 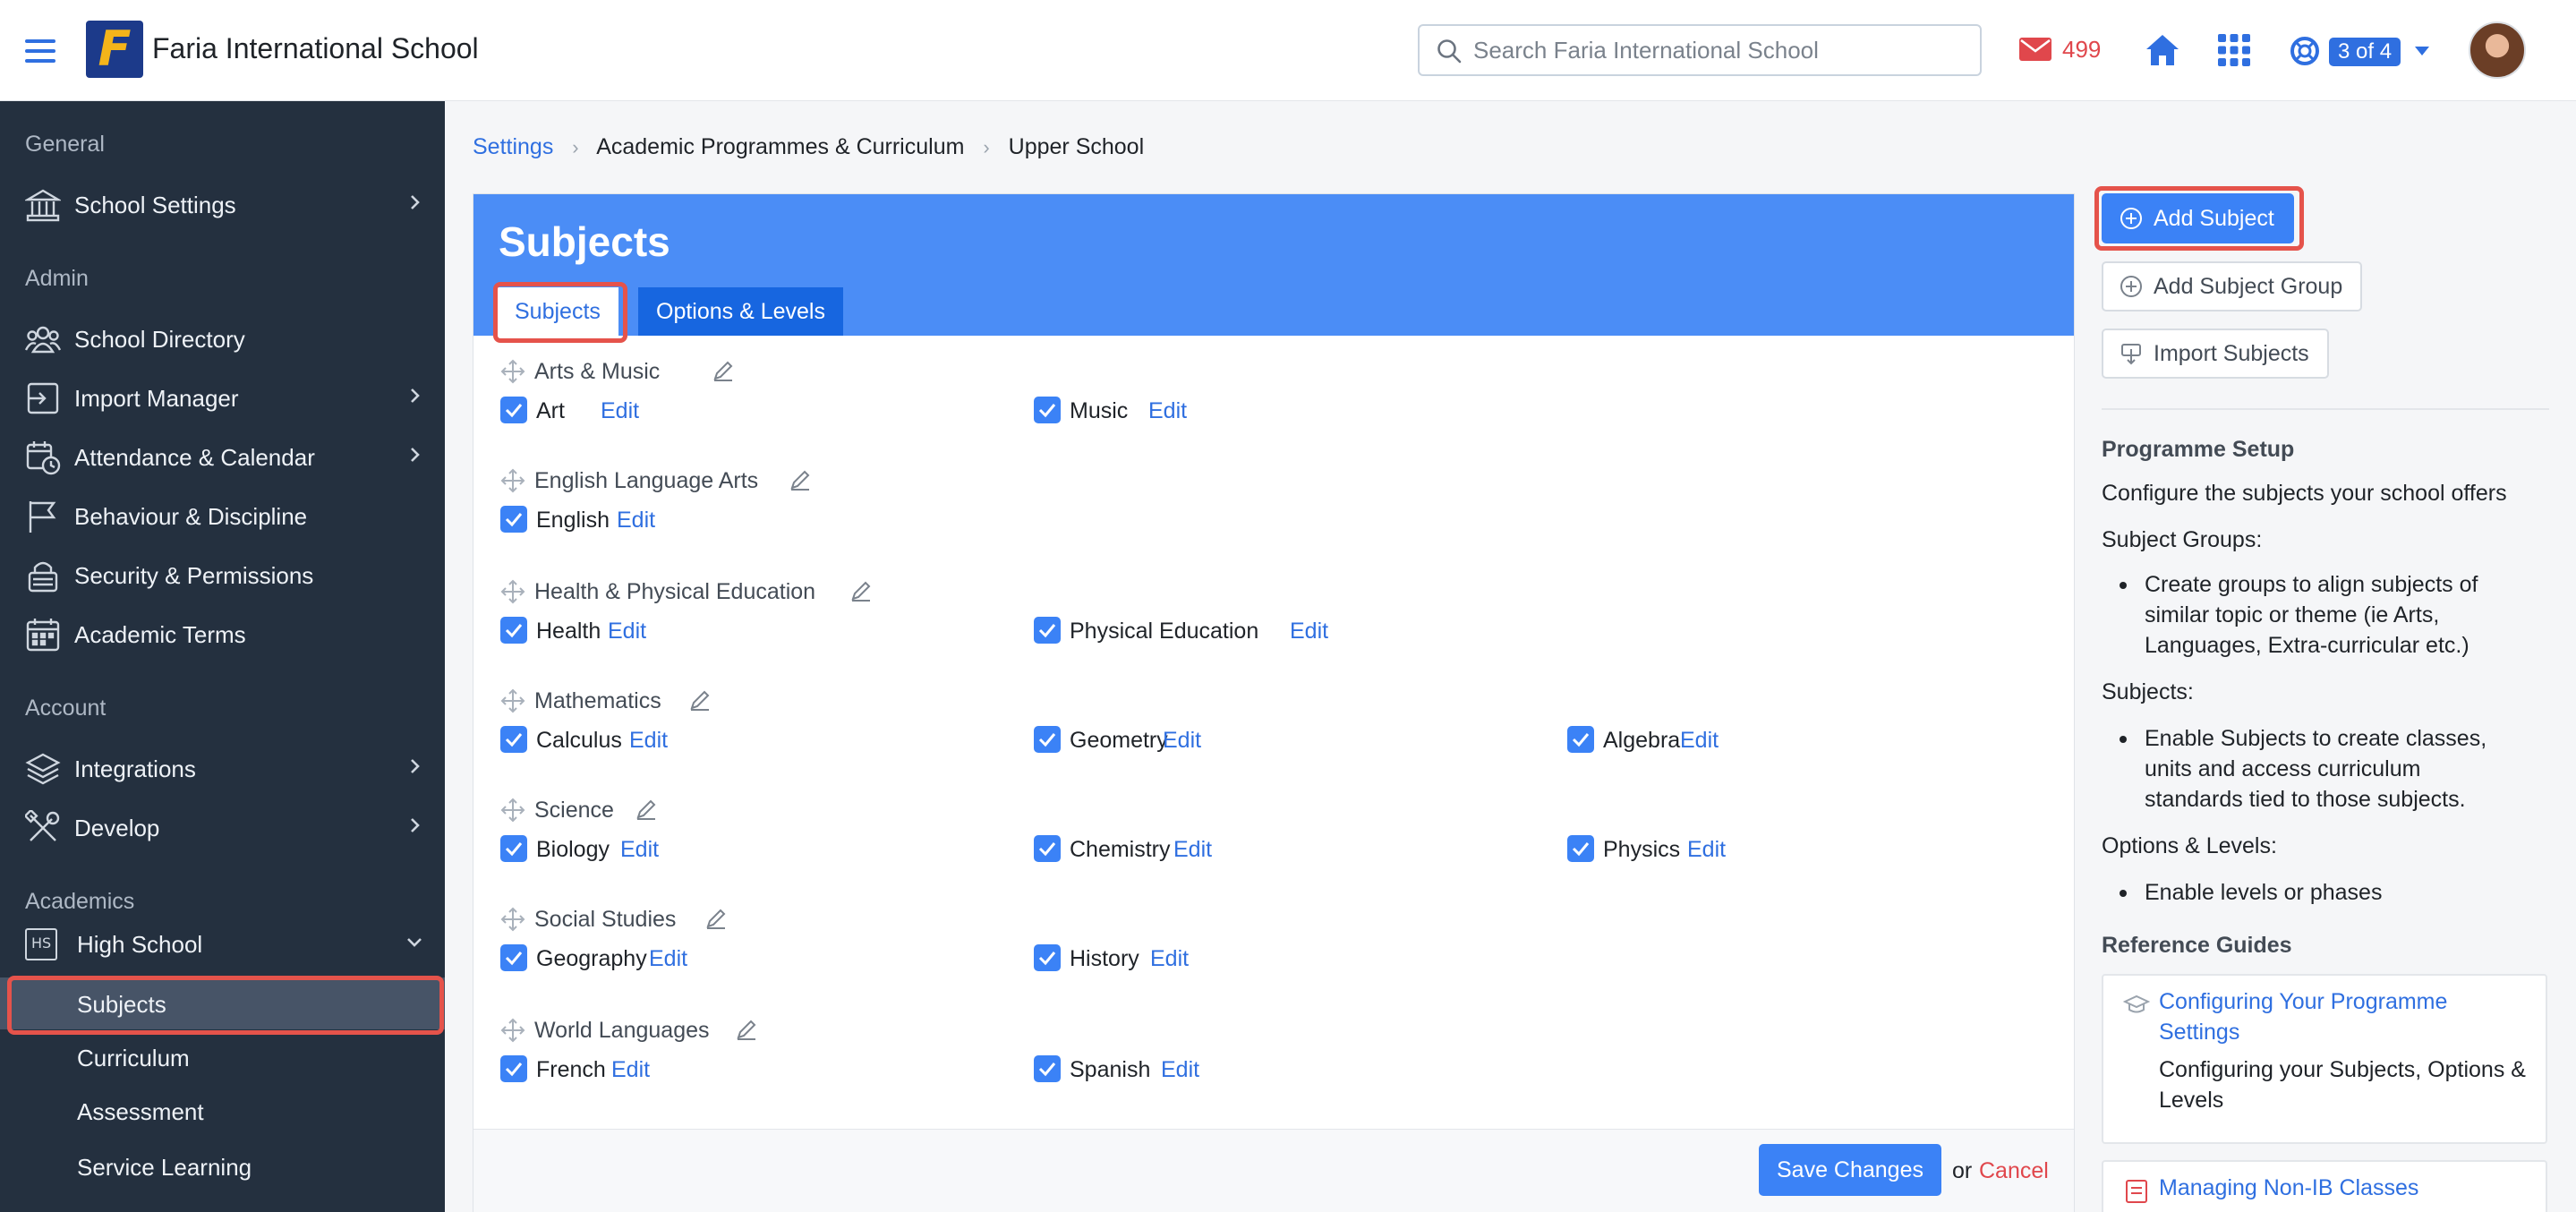 What do you see at coordinates (222, 575) in the screenshot?
I see `sidebar-item-security-permissions: Security & Permissions` at bounding box center [222, 575].